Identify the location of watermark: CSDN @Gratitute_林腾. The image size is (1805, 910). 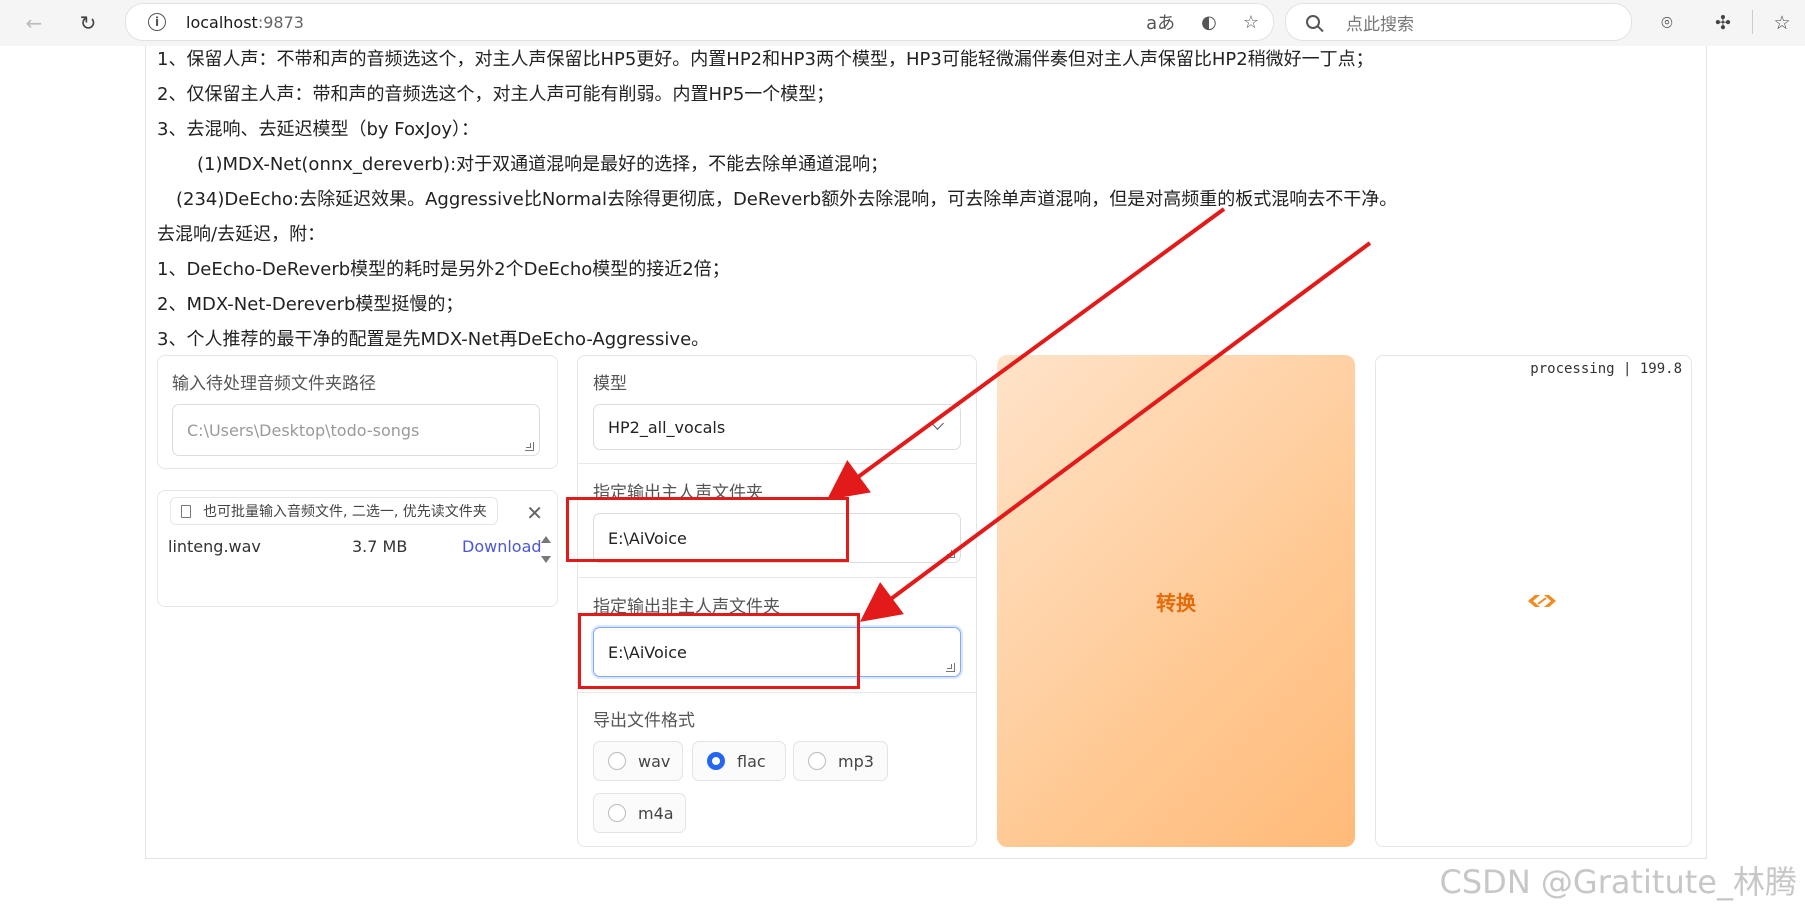
(1618, 882).